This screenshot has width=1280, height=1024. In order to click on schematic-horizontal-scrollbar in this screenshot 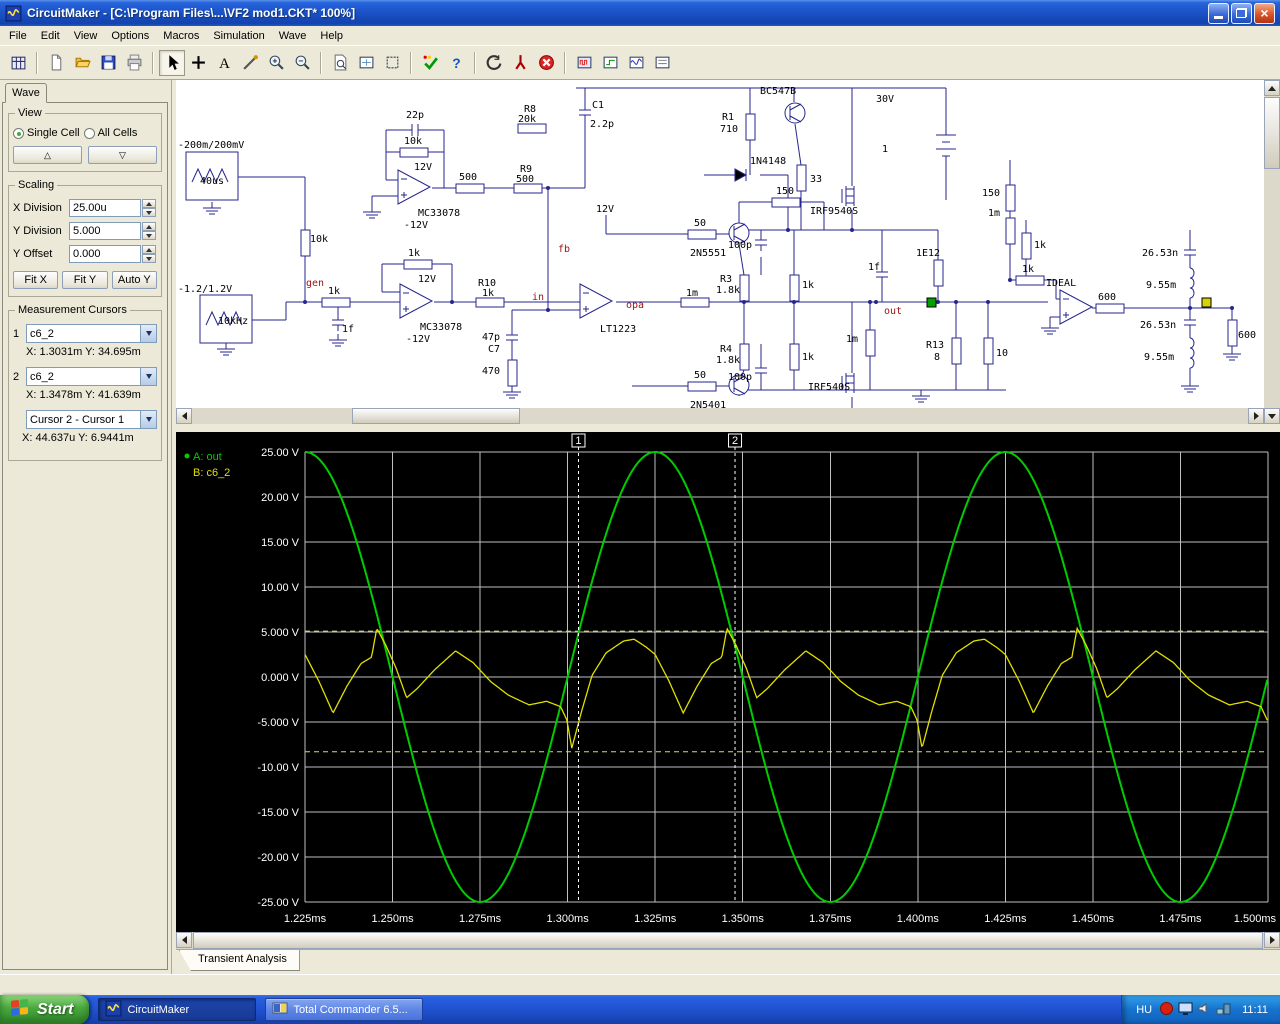, I will do `click(720, 416)`.